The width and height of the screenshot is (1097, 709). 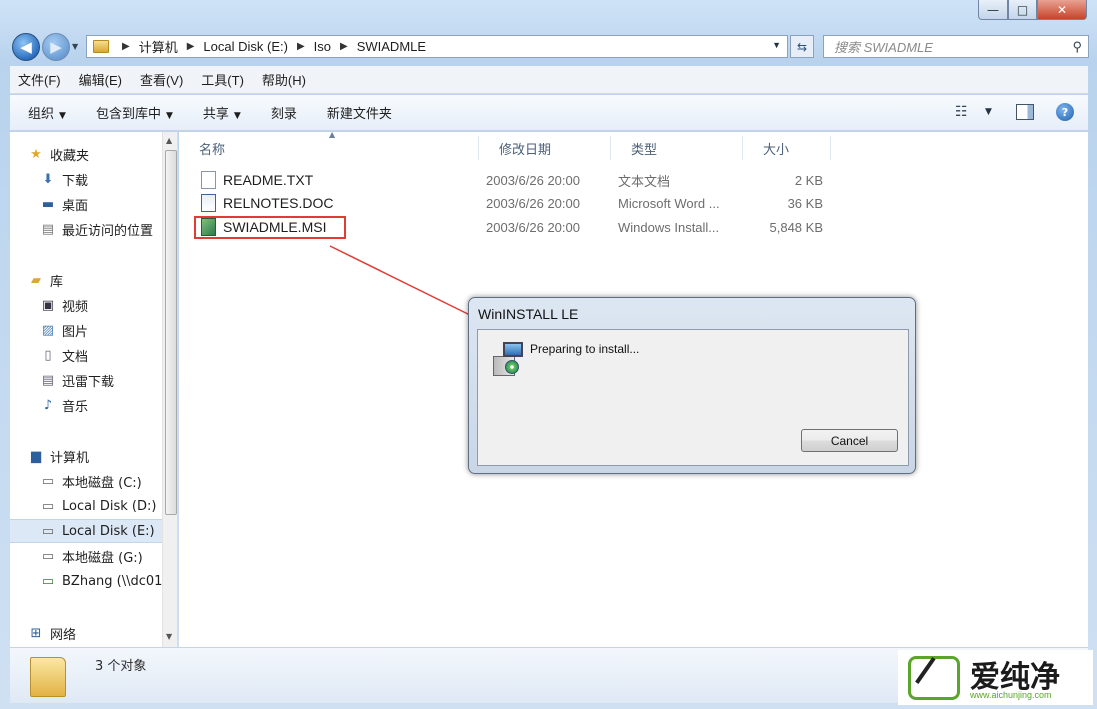 What do you see at coordinates (1025, 112) in the screenshot?
I see `preview-pane-icon` at bounding box center [1025, 112].